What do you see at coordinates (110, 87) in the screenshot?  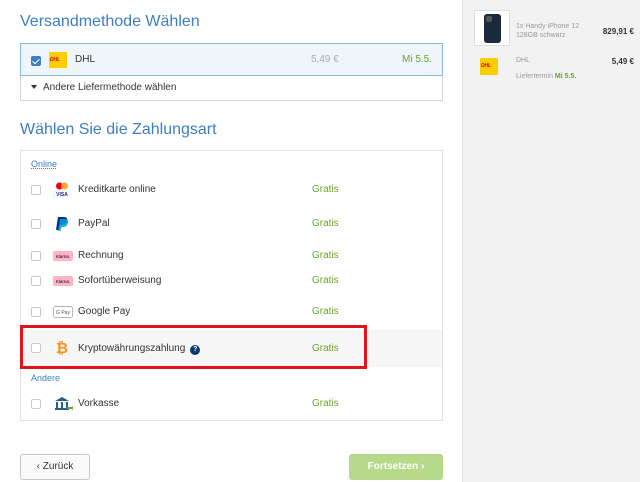 I see `other-shipping-label: Andere Liefermethode wählen` at bounding box center [110, 87].